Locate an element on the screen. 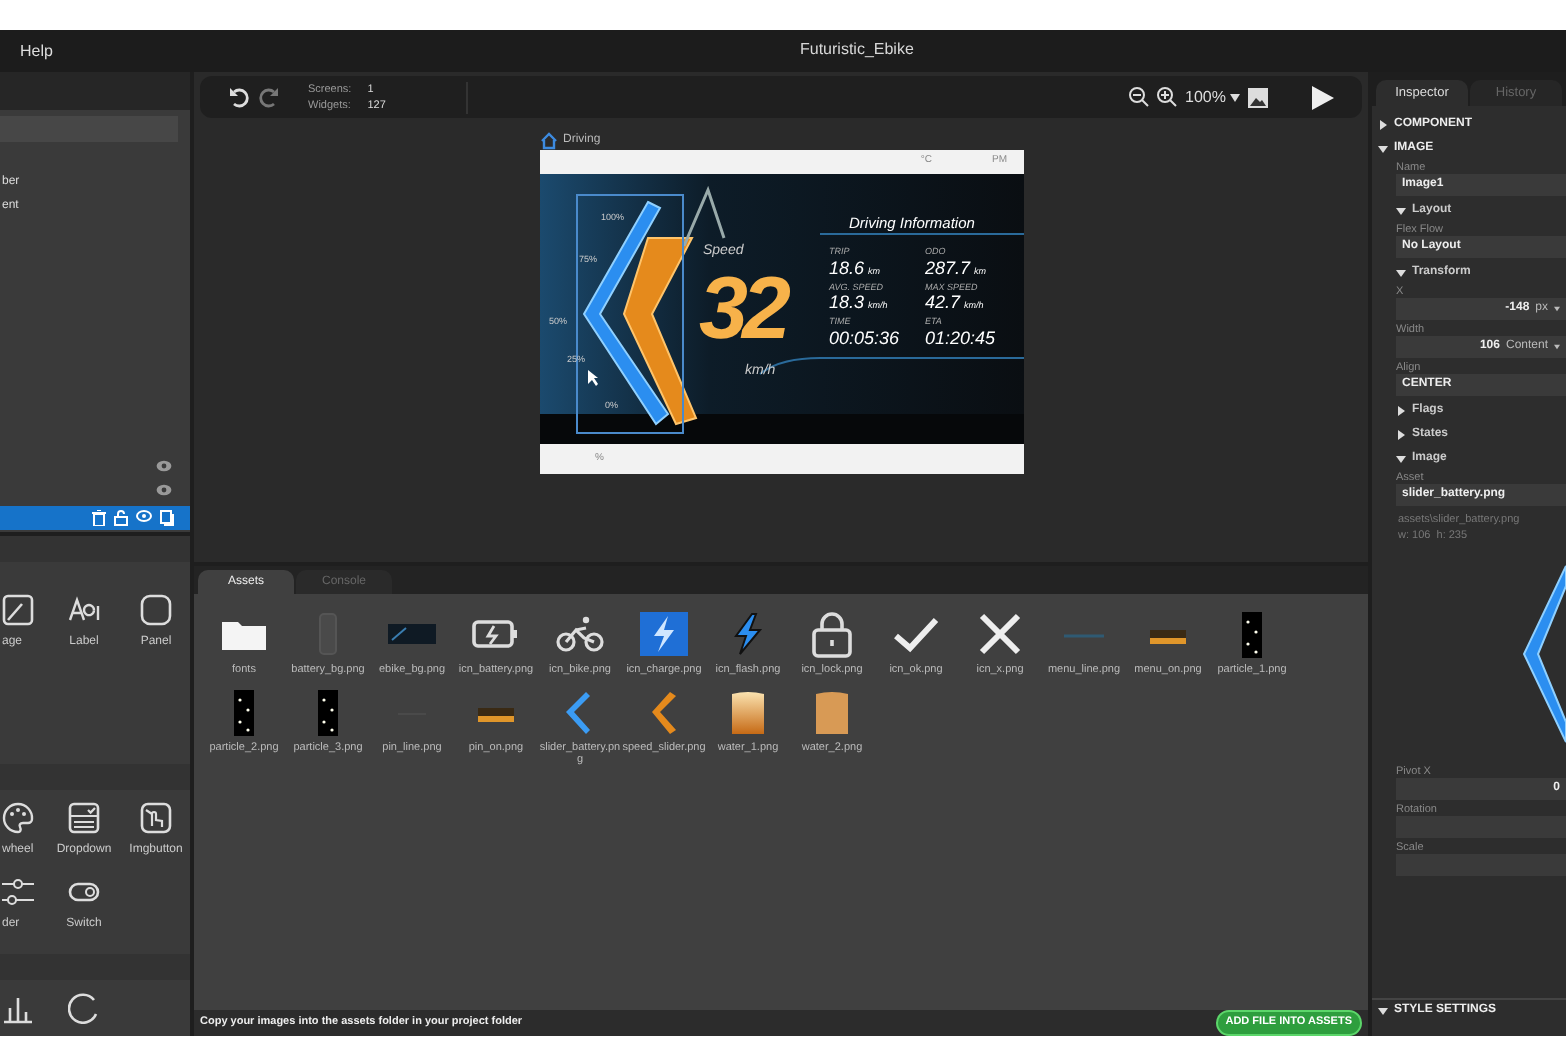 Image resolution: width=1566 pixels, height=1064 pixels. dropdown-icon is located at coordinates (84, 818).